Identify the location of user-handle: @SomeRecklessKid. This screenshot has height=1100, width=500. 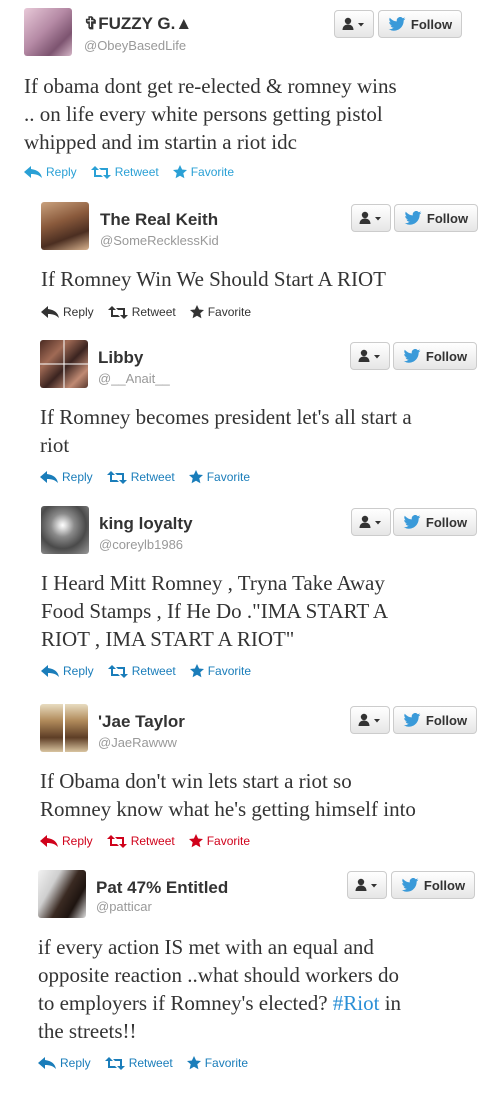
(159, 240).